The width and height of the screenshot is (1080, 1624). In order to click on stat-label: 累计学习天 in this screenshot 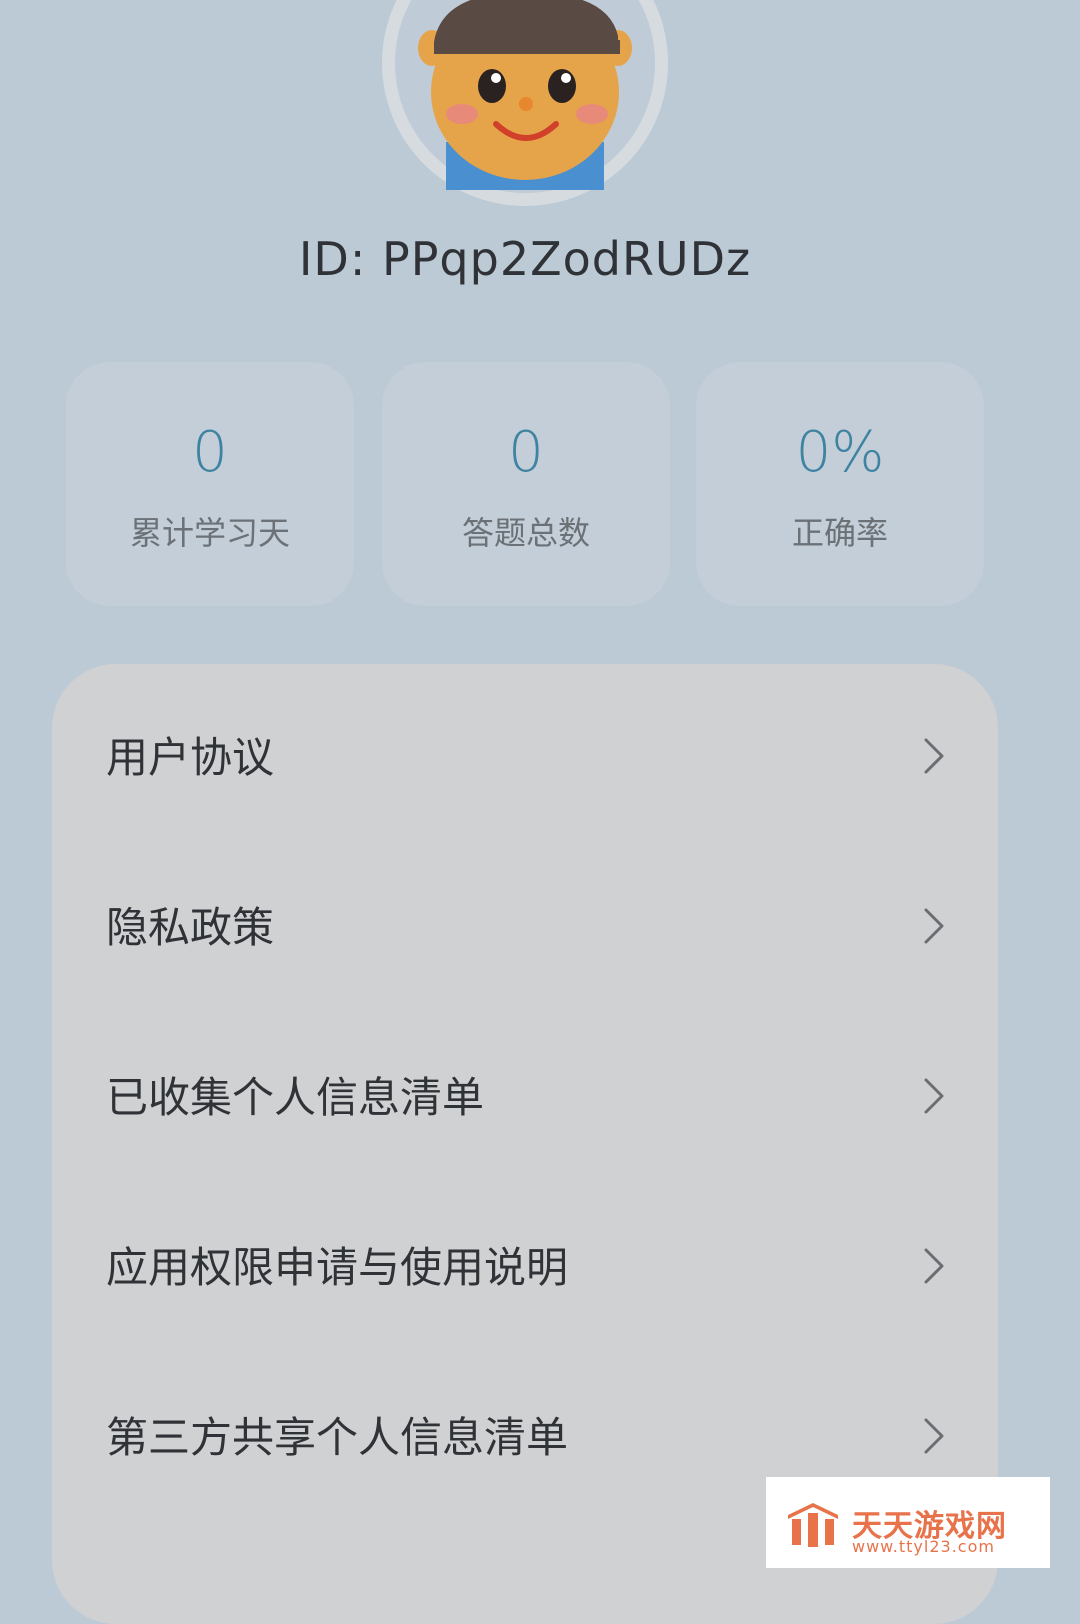, I will do `click(209, 533)`.